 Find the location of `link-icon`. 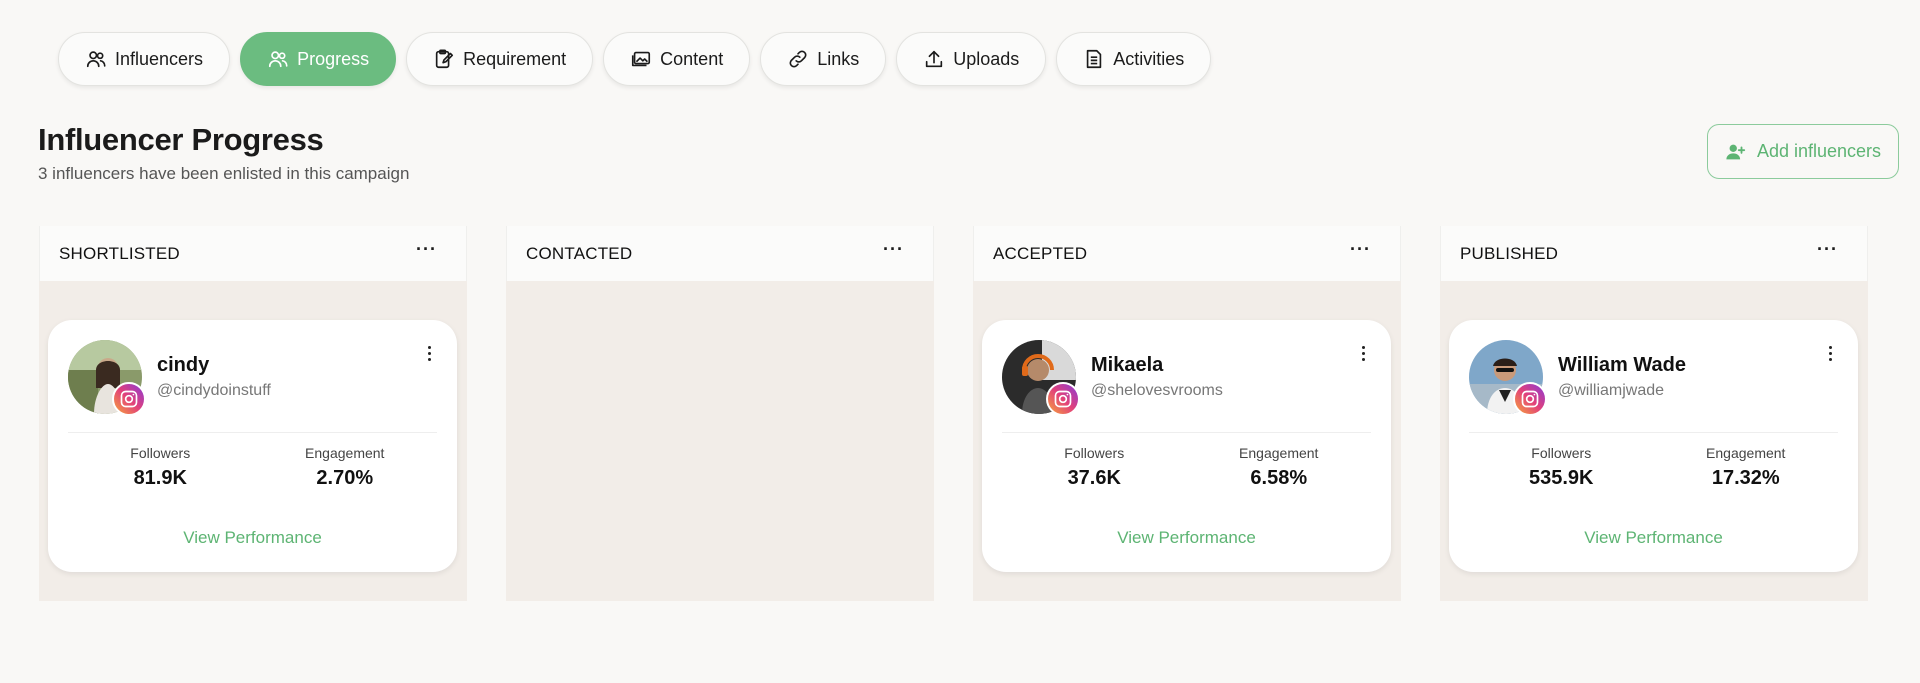

link-icon is located at coordinates (798, 59).